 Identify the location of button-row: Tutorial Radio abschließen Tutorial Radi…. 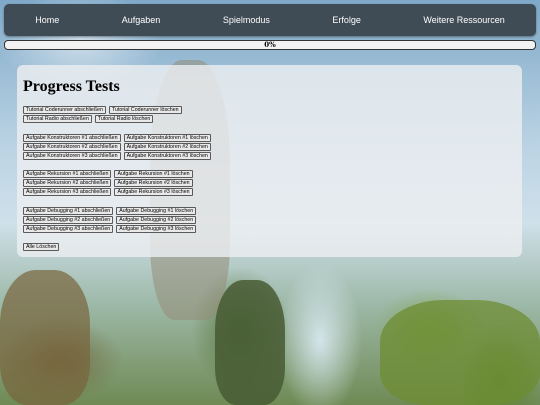
(88, 119).